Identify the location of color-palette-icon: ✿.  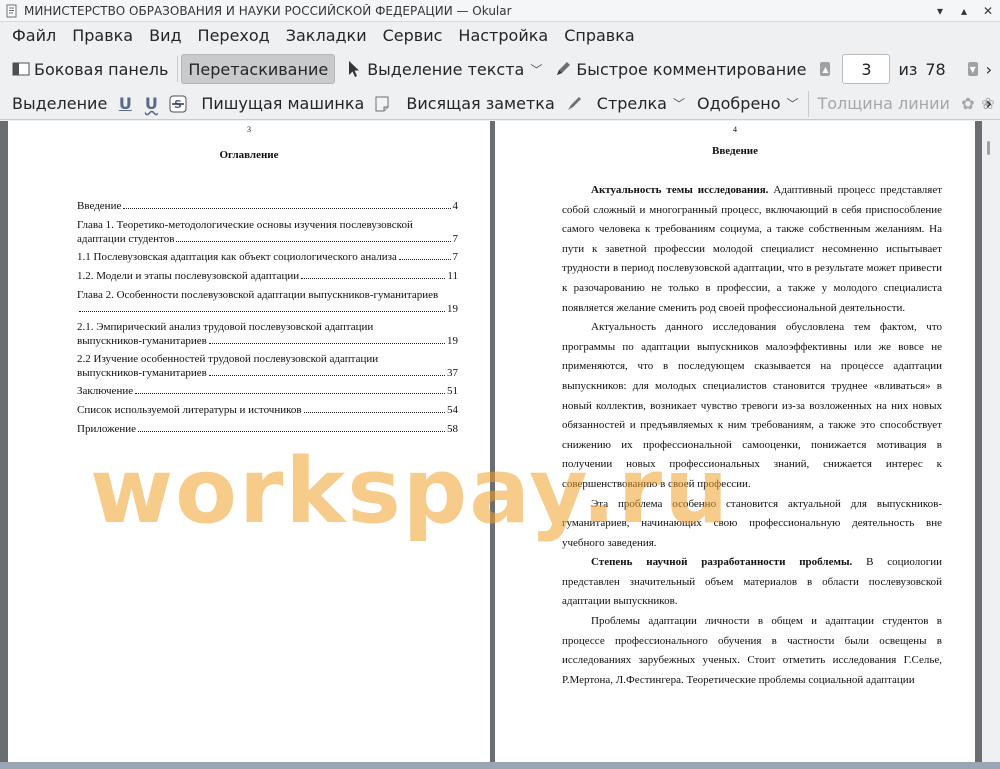
(968, 103).